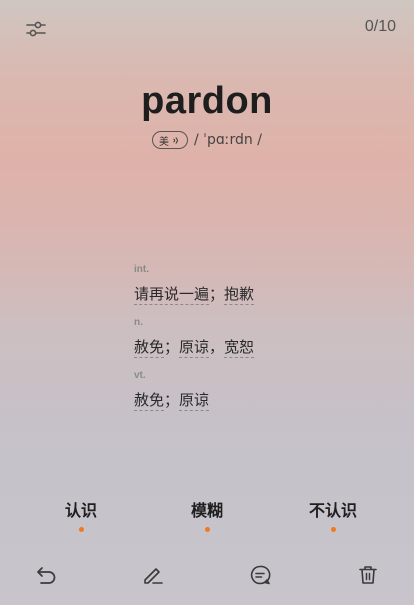  I want to click on definition-line: 赦免；原谅，宽恕, so click(194, 347).